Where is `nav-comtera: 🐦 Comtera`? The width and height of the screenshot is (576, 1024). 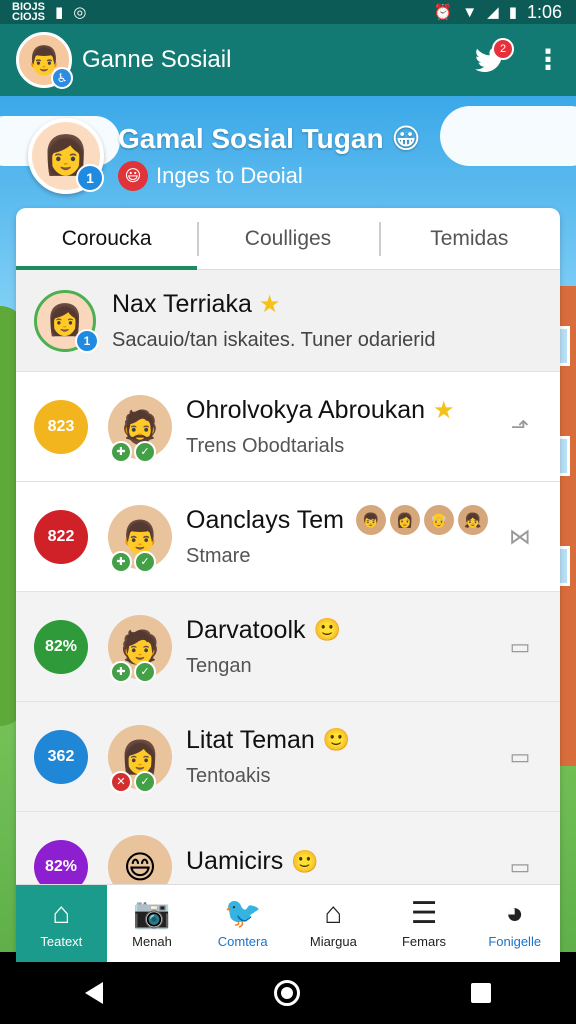 nav-comtera: 🐦 Comtera is located at coordinates (242, 923).